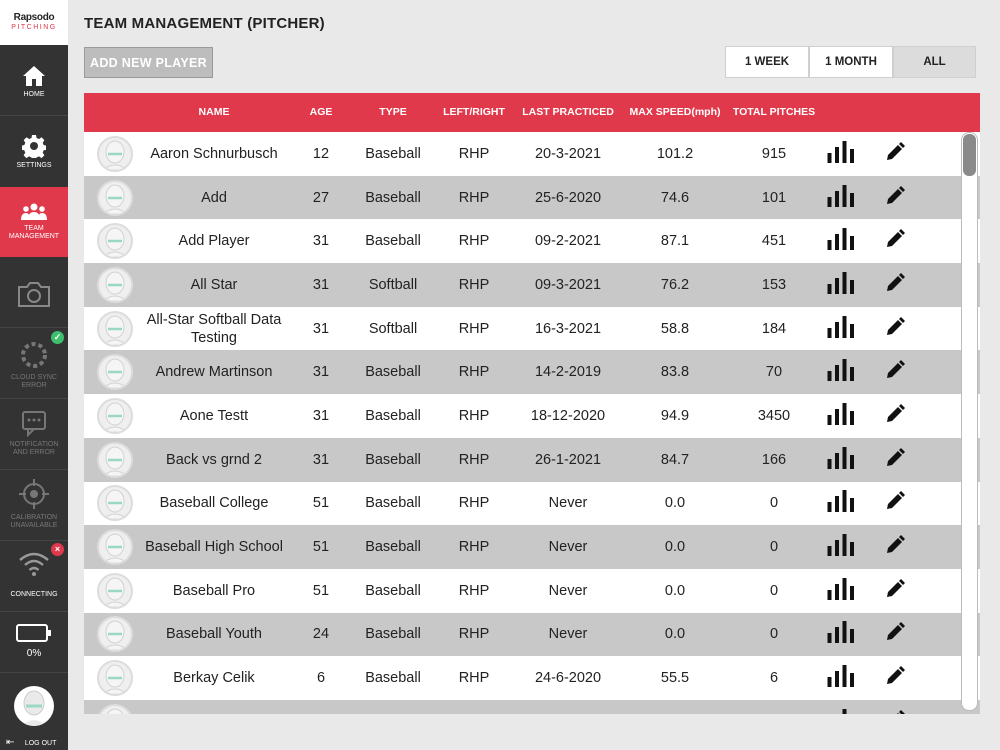 Image resolution: width=1000 pixels, height=750 pixels. Describe the element at coordinates (34, 80) in the screenshot. I see `nav-home: HOME` at that location.